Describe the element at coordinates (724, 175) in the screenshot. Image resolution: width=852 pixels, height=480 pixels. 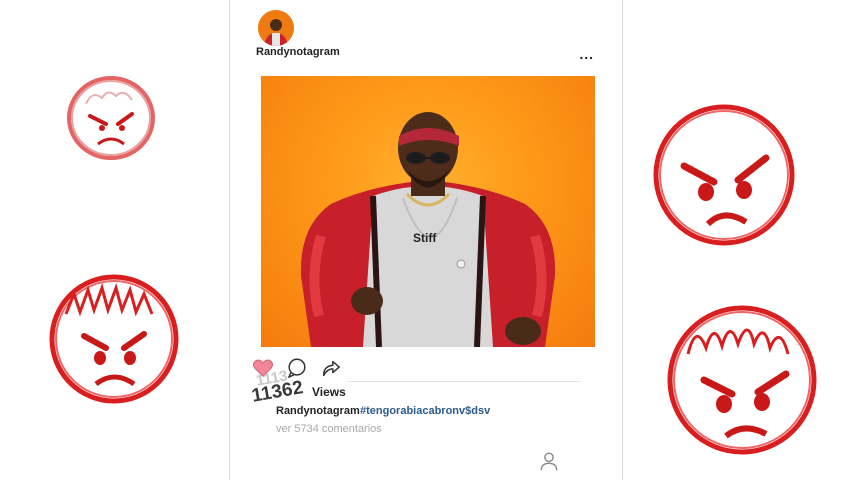
I see `angry-face-doodle-top-right` at that location.